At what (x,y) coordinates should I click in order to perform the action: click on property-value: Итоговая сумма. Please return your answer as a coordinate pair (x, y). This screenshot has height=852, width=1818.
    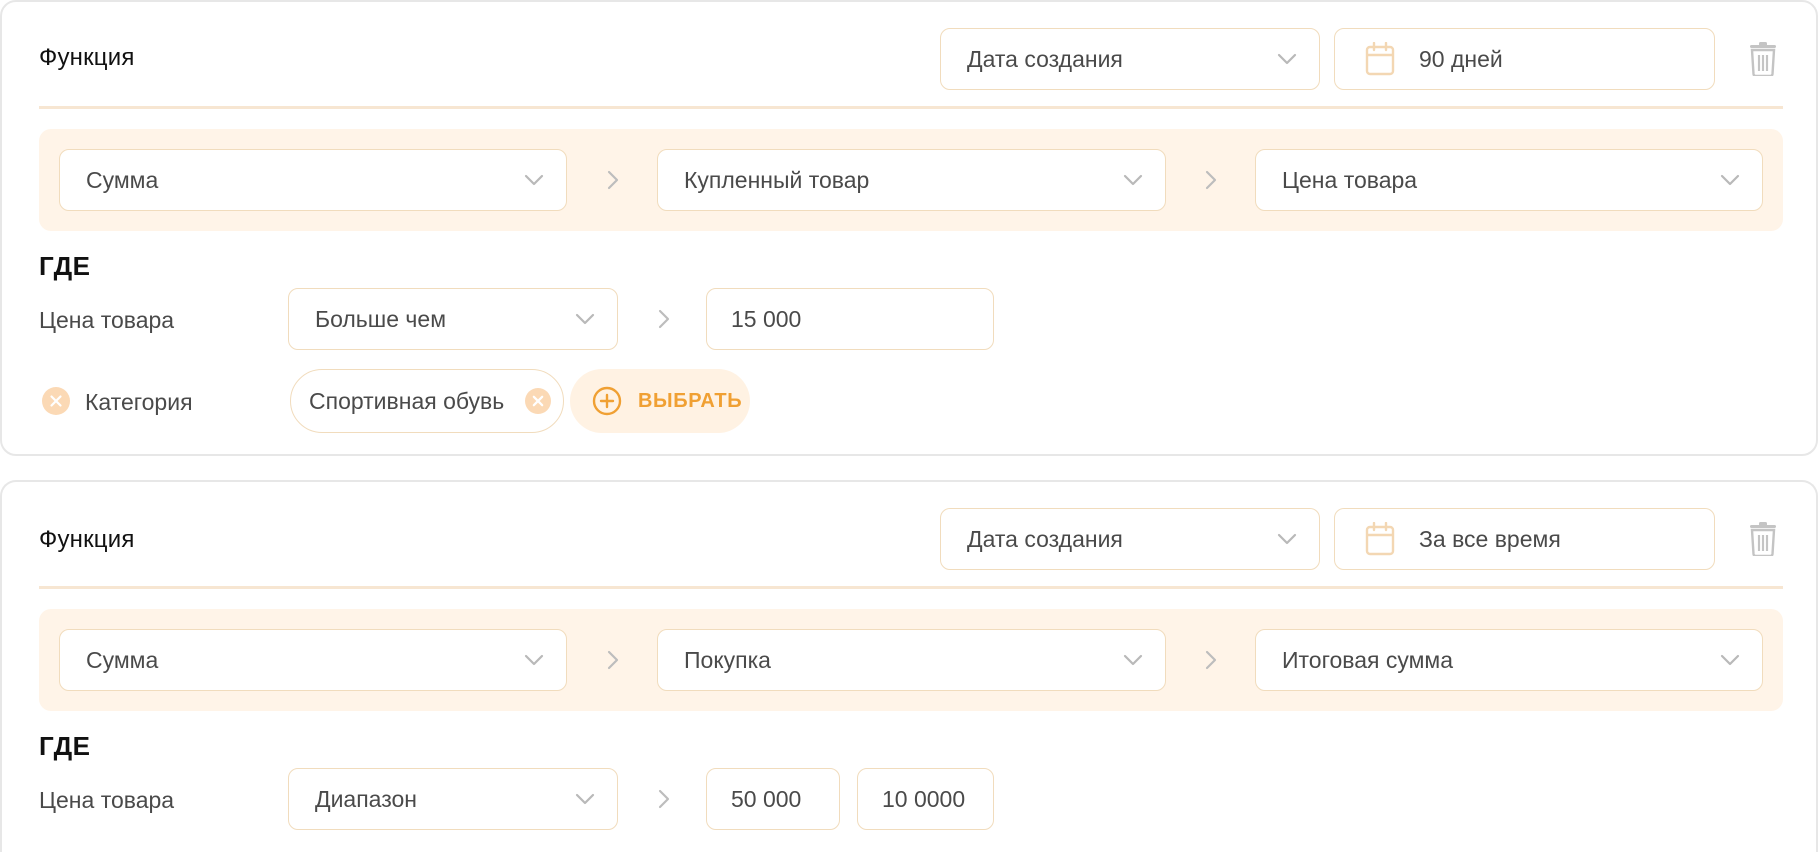
    Looking at the image, I should click on (1368, 659).